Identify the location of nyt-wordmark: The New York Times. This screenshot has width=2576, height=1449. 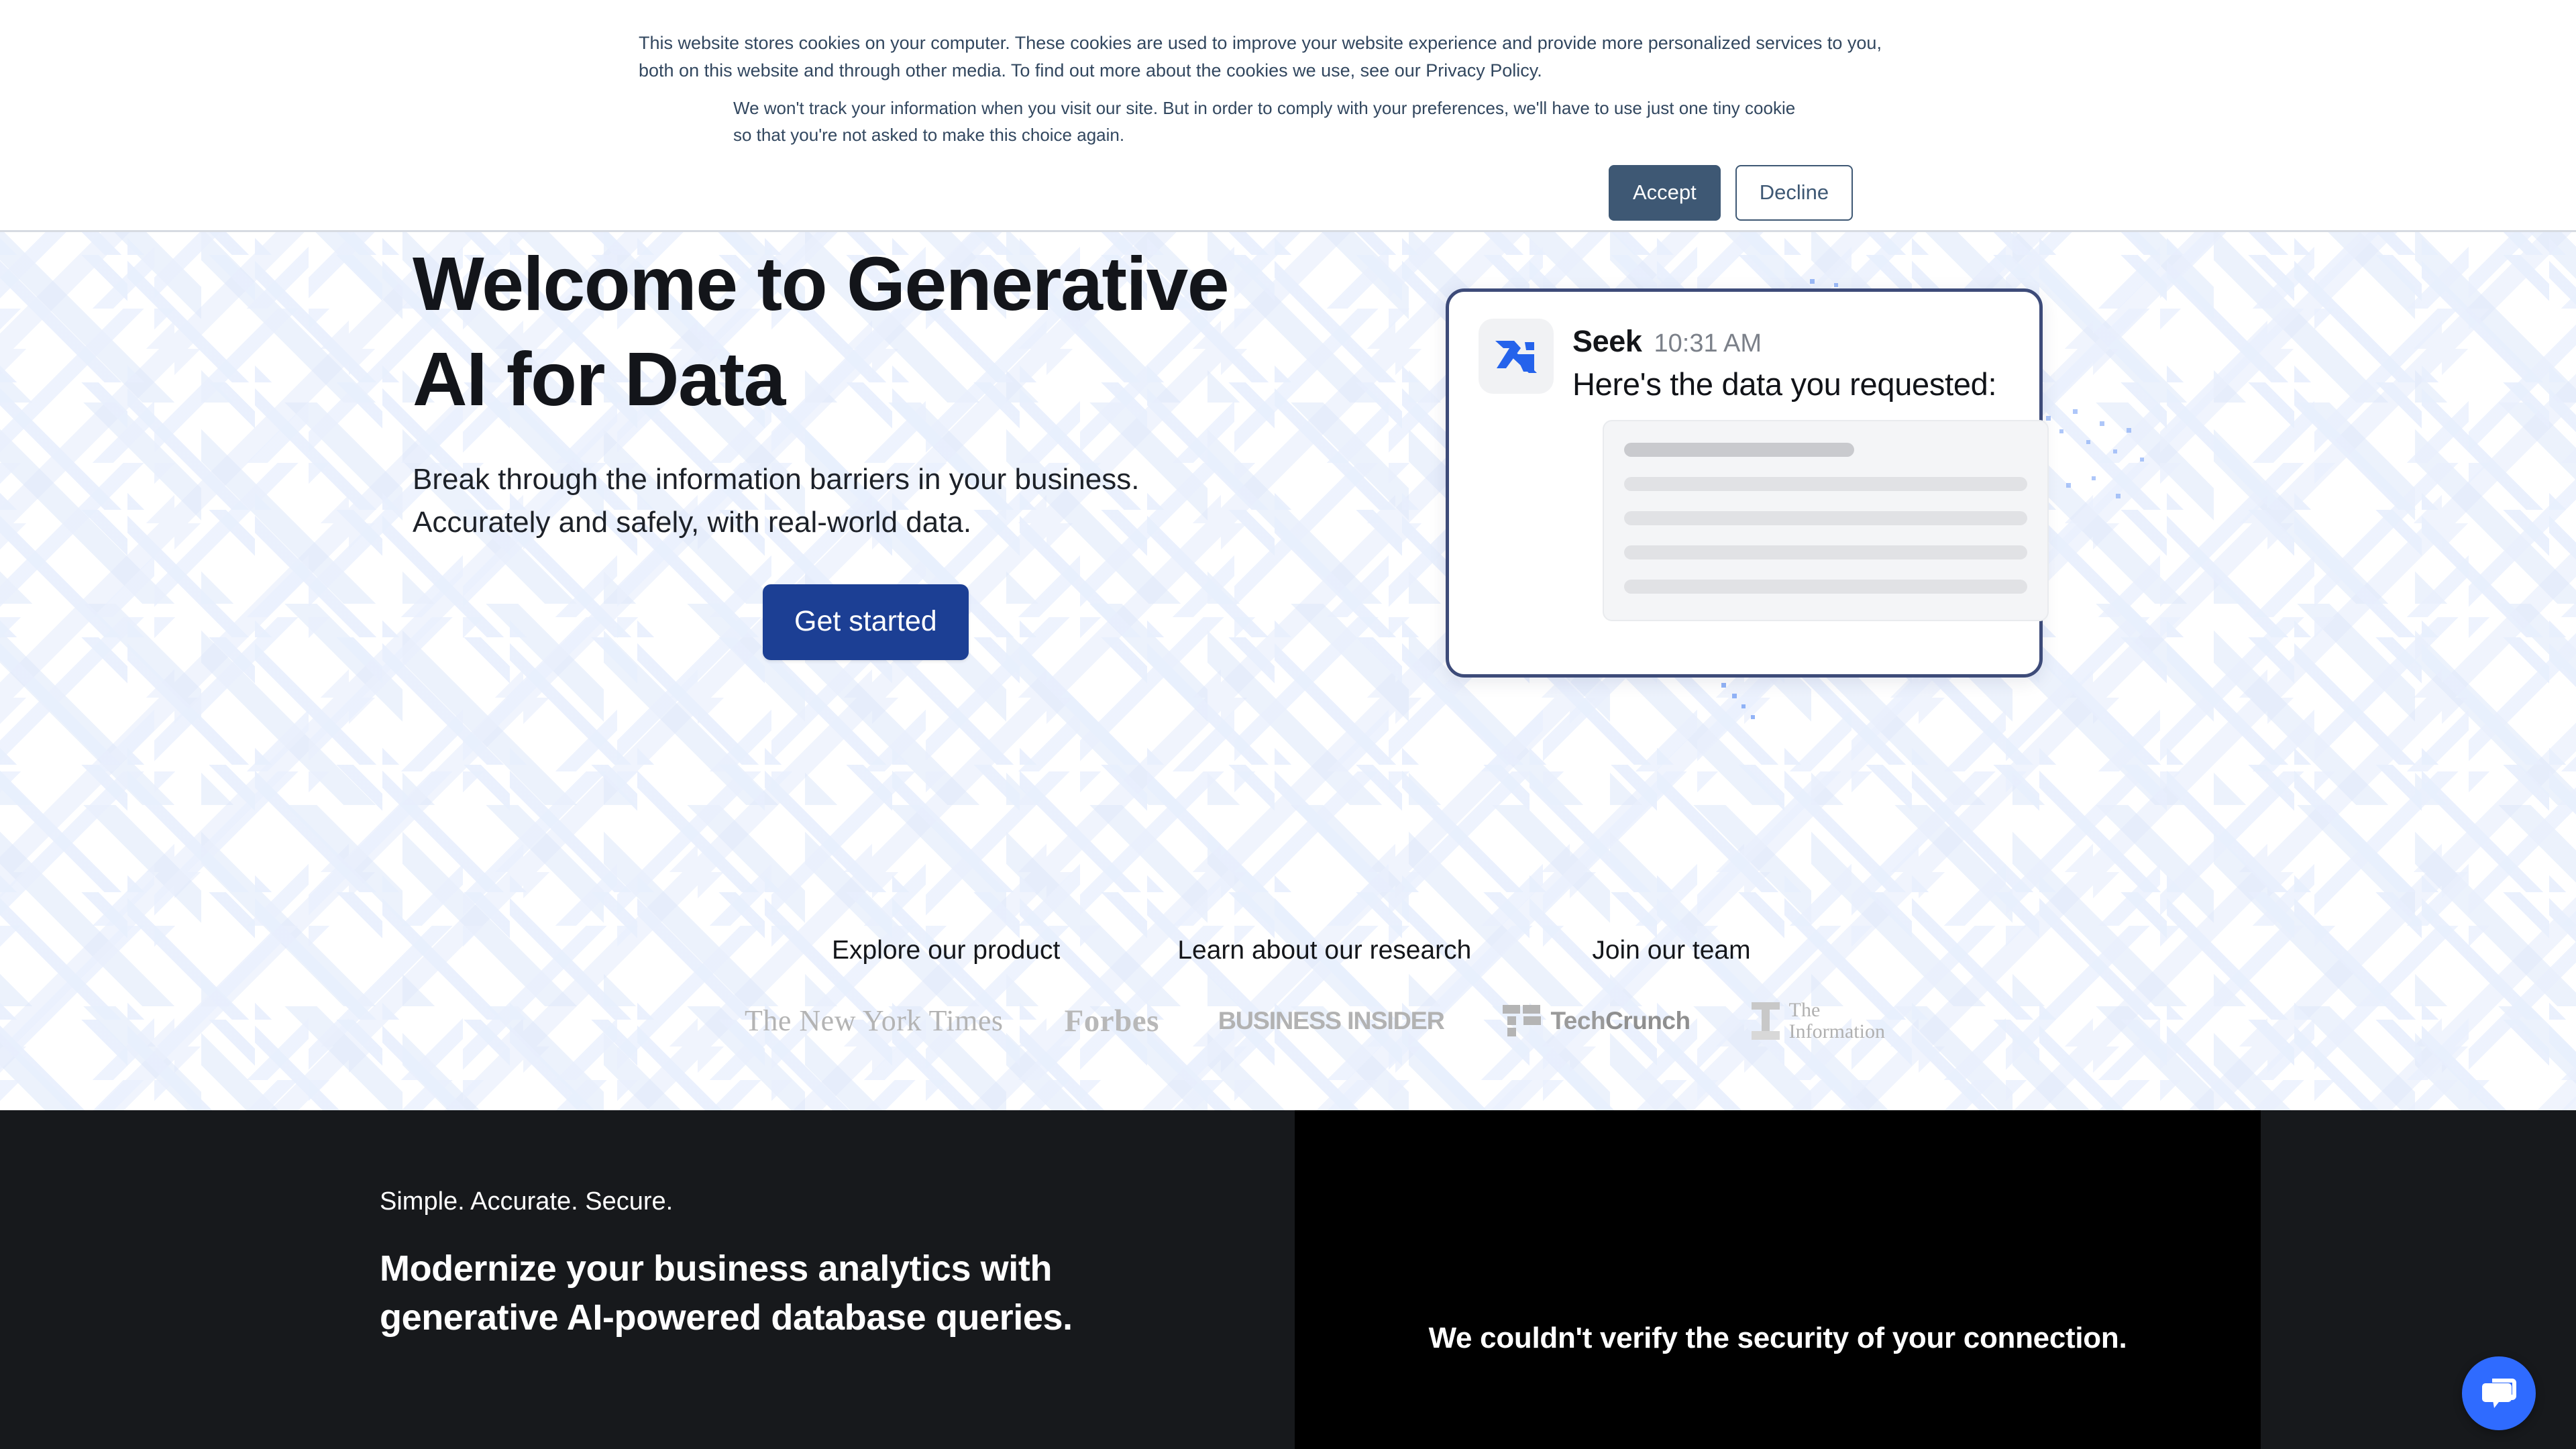
(874, 1020).